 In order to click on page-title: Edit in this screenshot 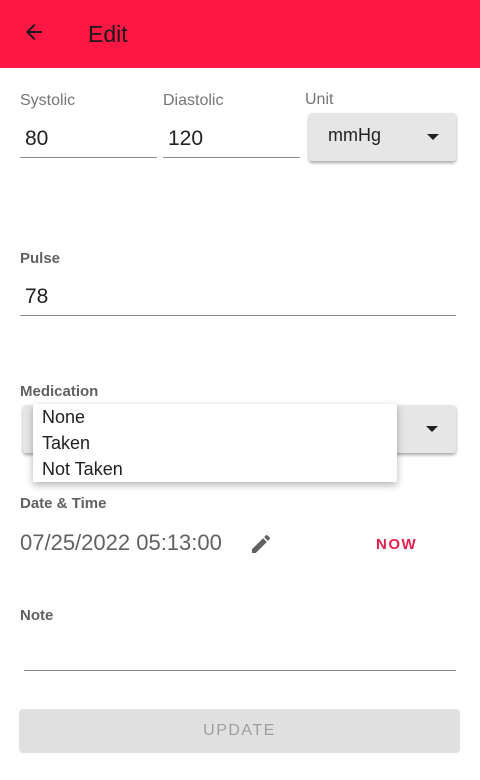, I will do `click(108, 34)`.